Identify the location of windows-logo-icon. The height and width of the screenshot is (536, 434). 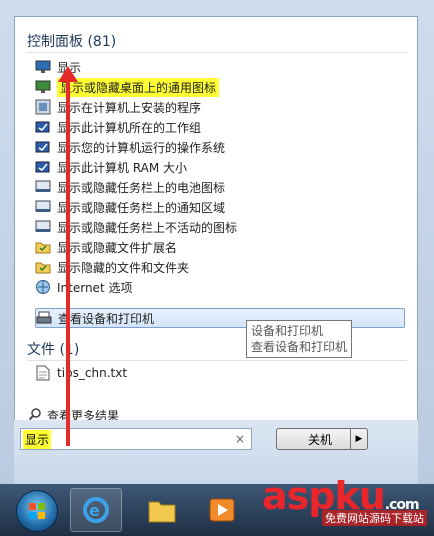
(37, 511).